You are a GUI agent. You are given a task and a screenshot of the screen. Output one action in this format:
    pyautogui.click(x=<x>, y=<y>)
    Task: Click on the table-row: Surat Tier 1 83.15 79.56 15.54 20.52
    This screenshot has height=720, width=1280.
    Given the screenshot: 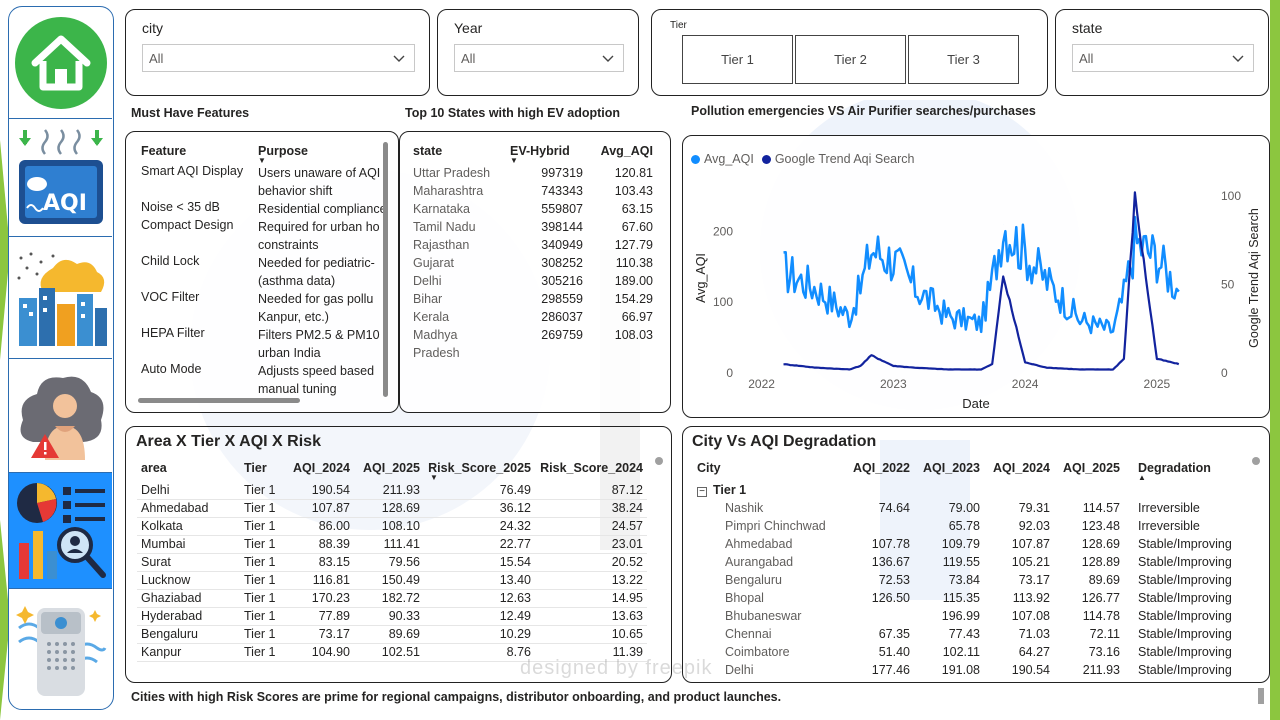 What is the action you would take?
    pyautogui.click(x=392, y=562)
    